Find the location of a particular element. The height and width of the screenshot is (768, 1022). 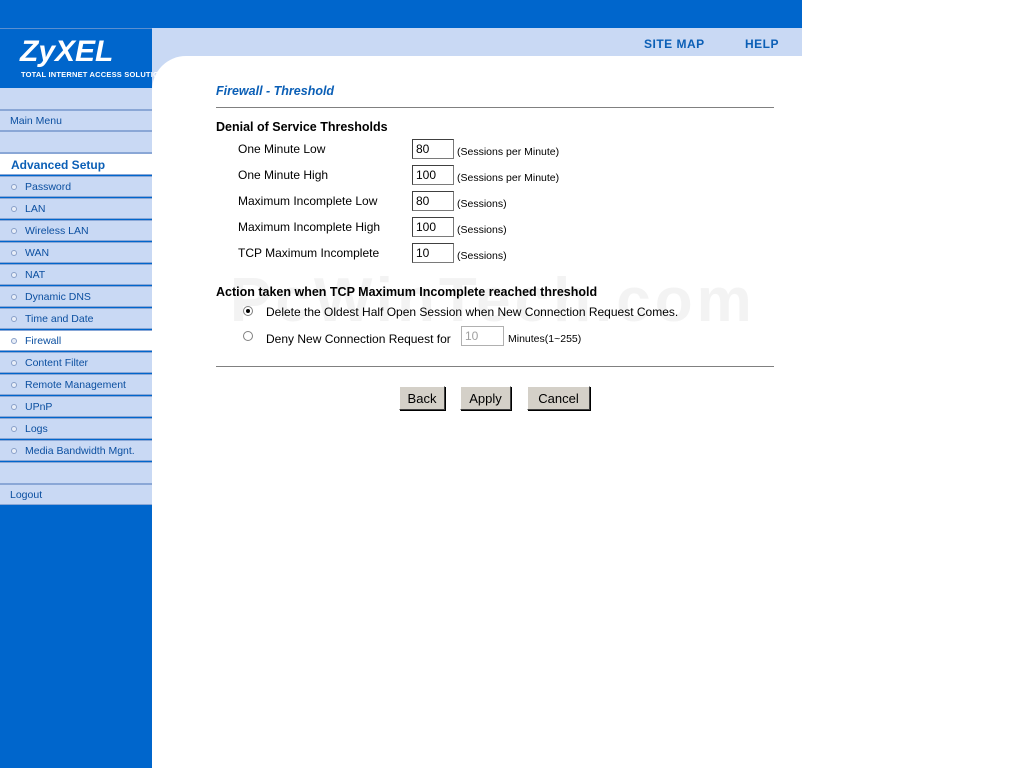

logo-brand: ZyXEL is located at coordinates (67, 51).